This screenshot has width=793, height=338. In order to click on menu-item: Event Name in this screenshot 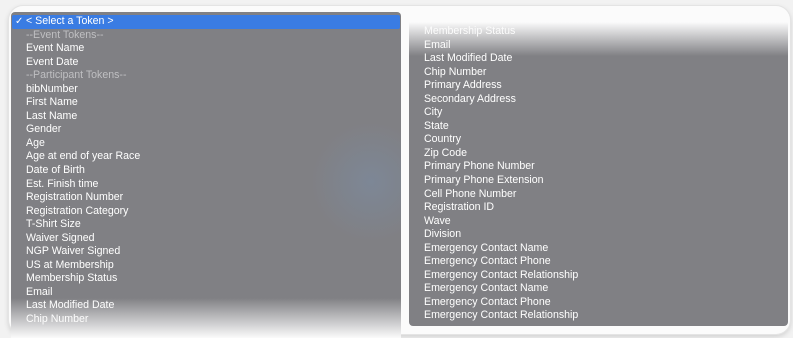, I will do `click(206, 49)`.